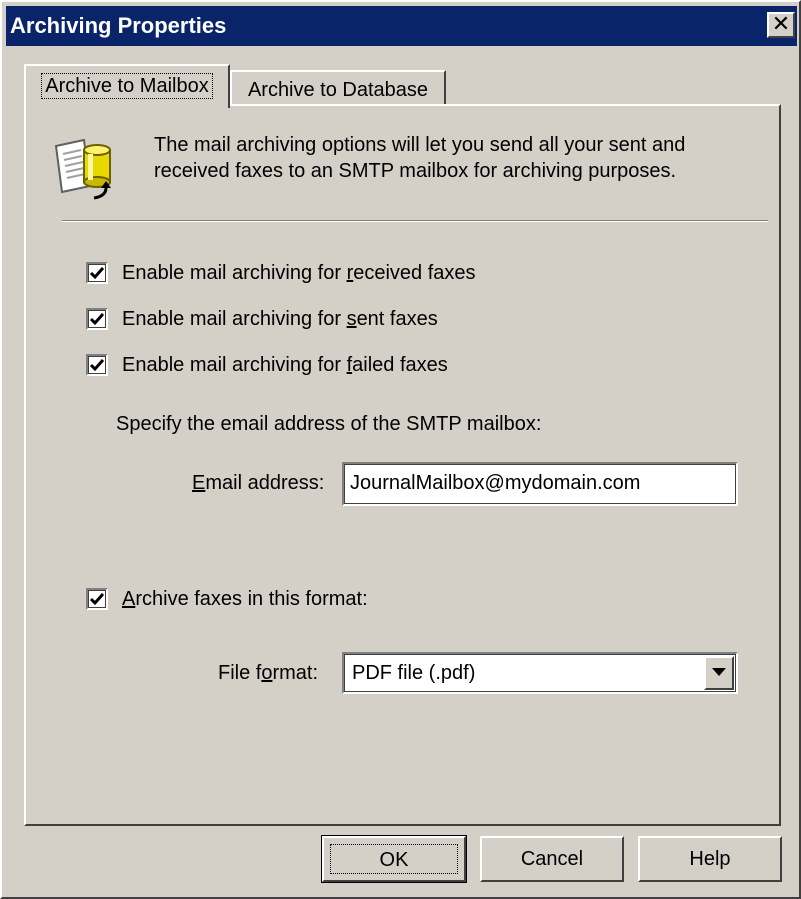 This screenshot has width=801, height=899. I want to click on close-button: ✕, so click(781, 25).